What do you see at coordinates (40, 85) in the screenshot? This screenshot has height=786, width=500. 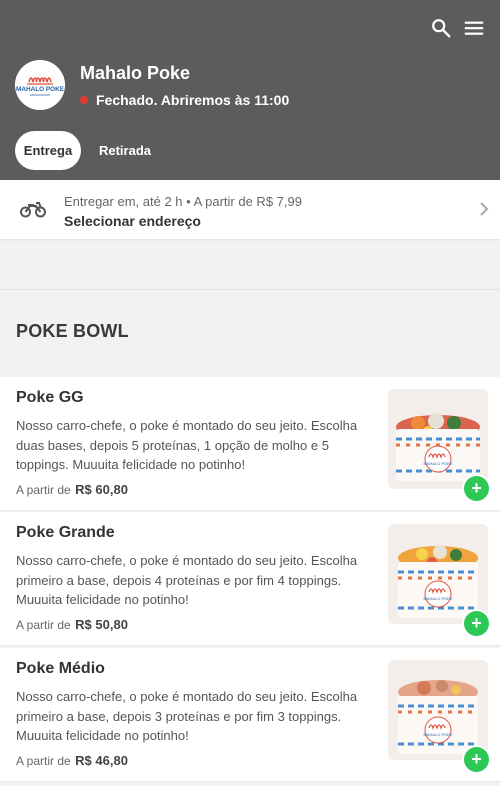 I see `store-logo: MAHALO POKE` at bounding box center [40, 85].